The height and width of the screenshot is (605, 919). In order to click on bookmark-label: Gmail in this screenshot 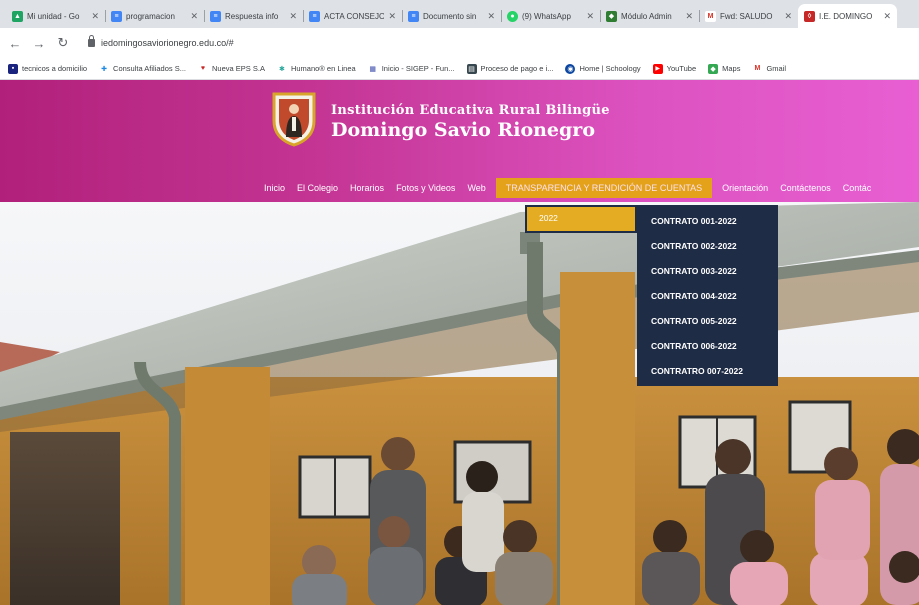, I will do `click(776, 68)`.